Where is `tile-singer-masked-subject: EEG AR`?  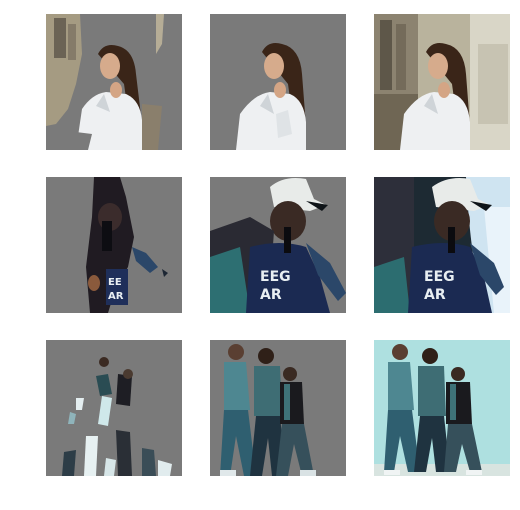 tile-singer-masked-subject: EEG AR is located at coordinates (278, 245).